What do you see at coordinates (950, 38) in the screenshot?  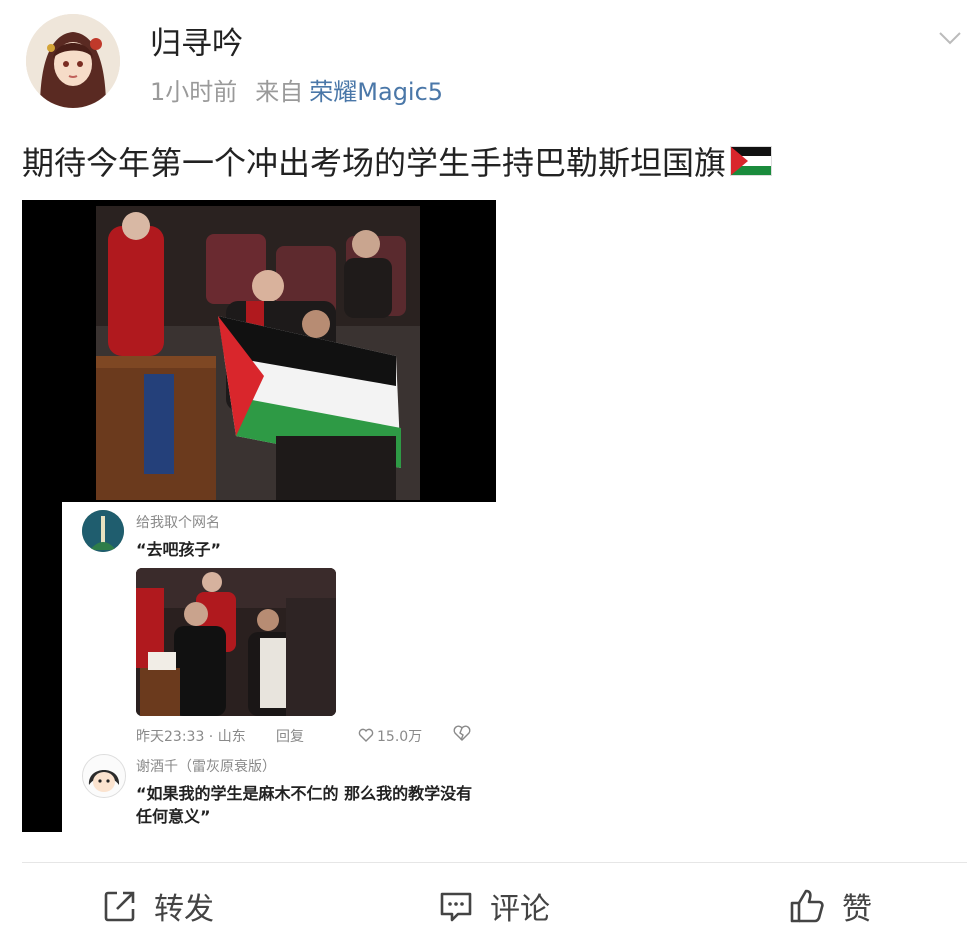 I see `chevron-down-icon` at bounding box center [950, 38].